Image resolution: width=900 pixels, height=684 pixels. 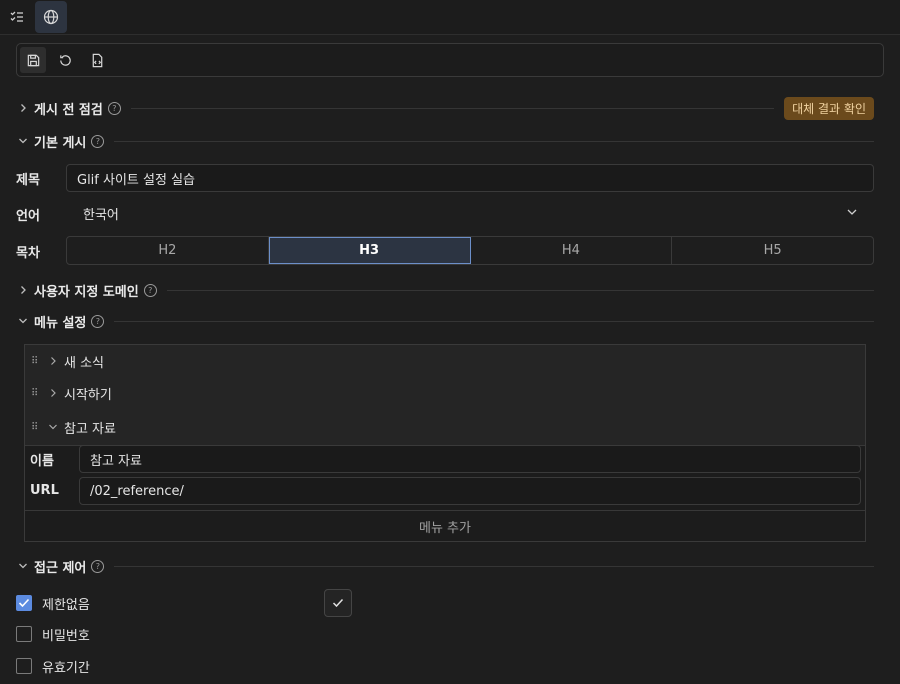 I want to click on language-label: 언어, so click(x=28, y=216).